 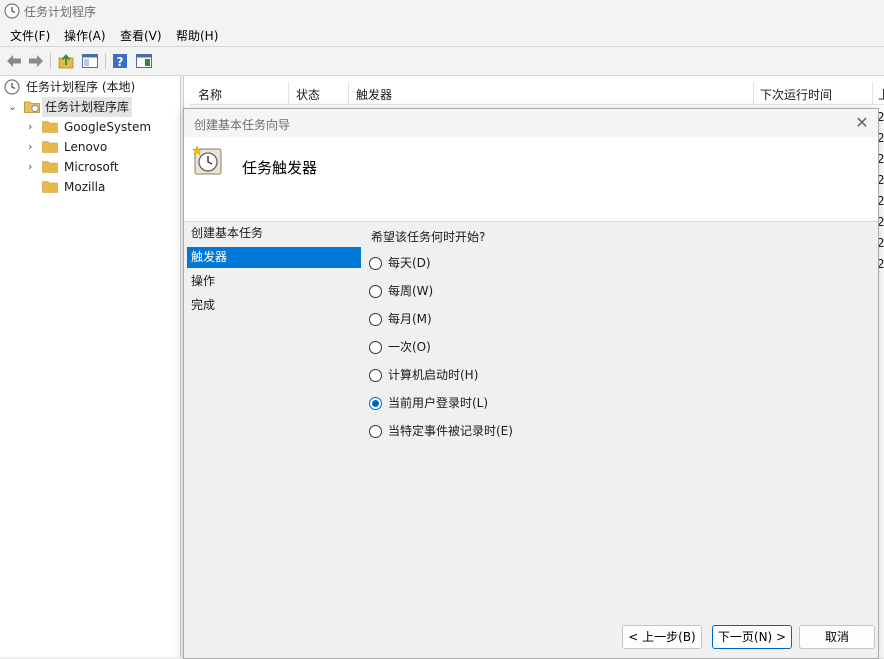 I want to click on menu-action: 操作(A), so click(x=85, y=35).